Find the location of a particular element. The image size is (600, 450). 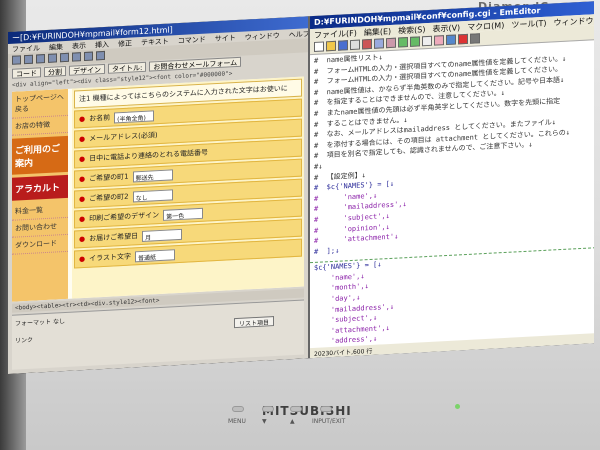

format-label: フォーマット is located at coordinates (33, 323).